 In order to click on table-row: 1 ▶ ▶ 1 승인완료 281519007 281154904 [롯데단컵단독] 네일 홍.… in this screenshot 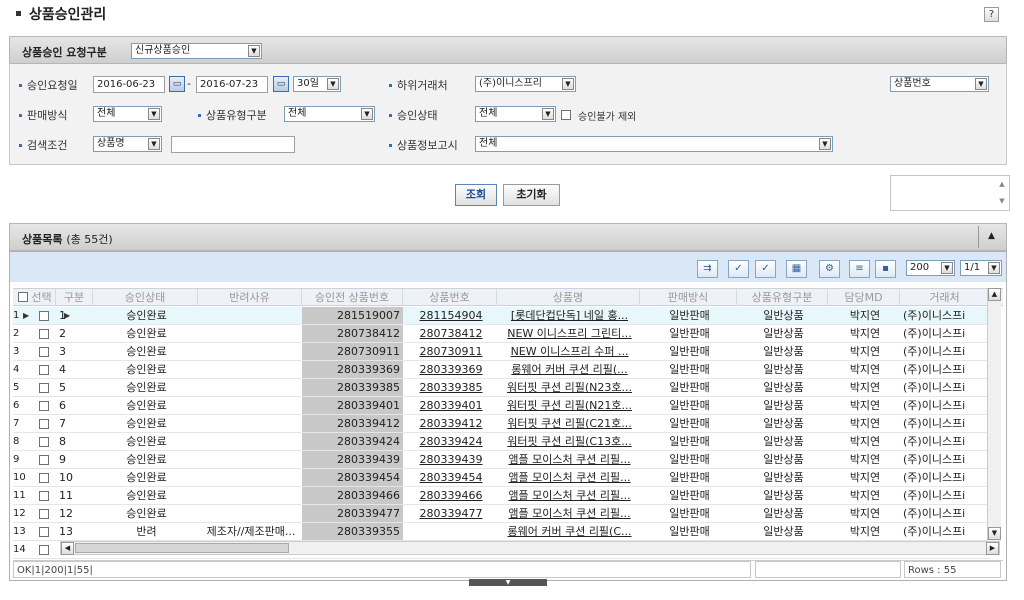, I will do `click(501, 316)`.